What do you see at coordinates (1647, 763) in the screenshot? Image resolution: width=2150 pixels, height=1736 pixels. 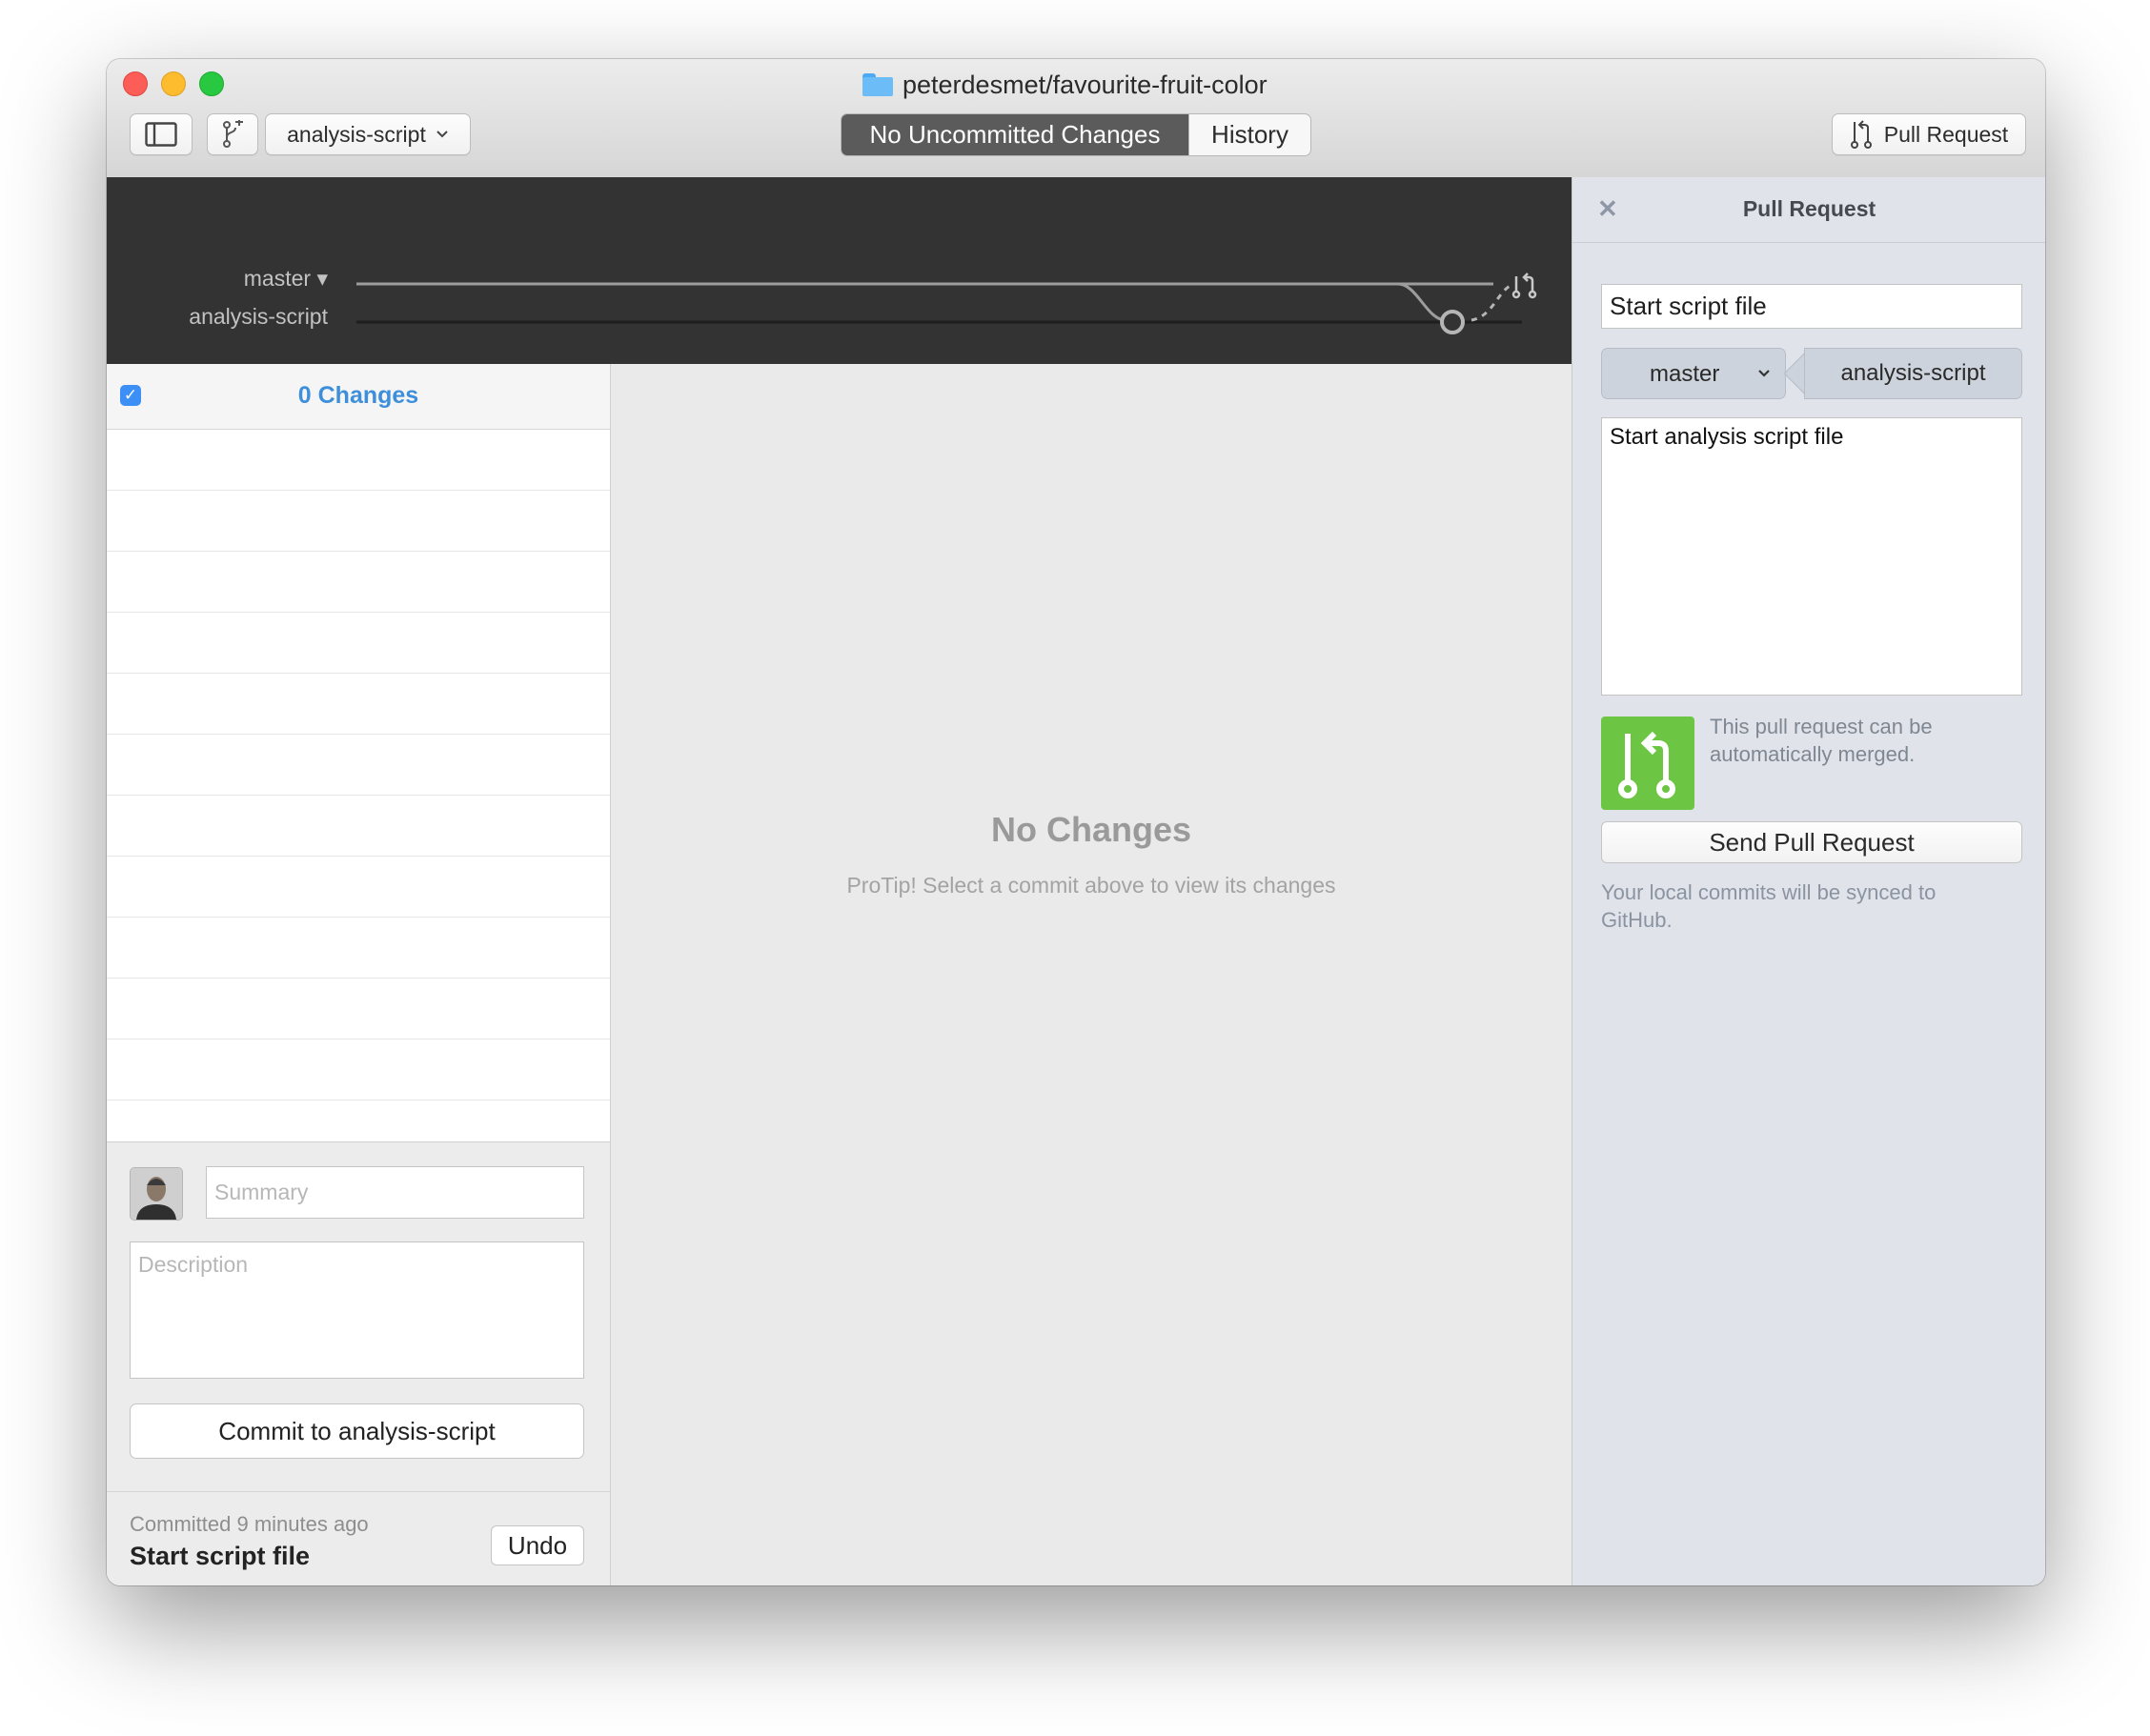 I see `merge-icon` at bounding box center [1647, 763].